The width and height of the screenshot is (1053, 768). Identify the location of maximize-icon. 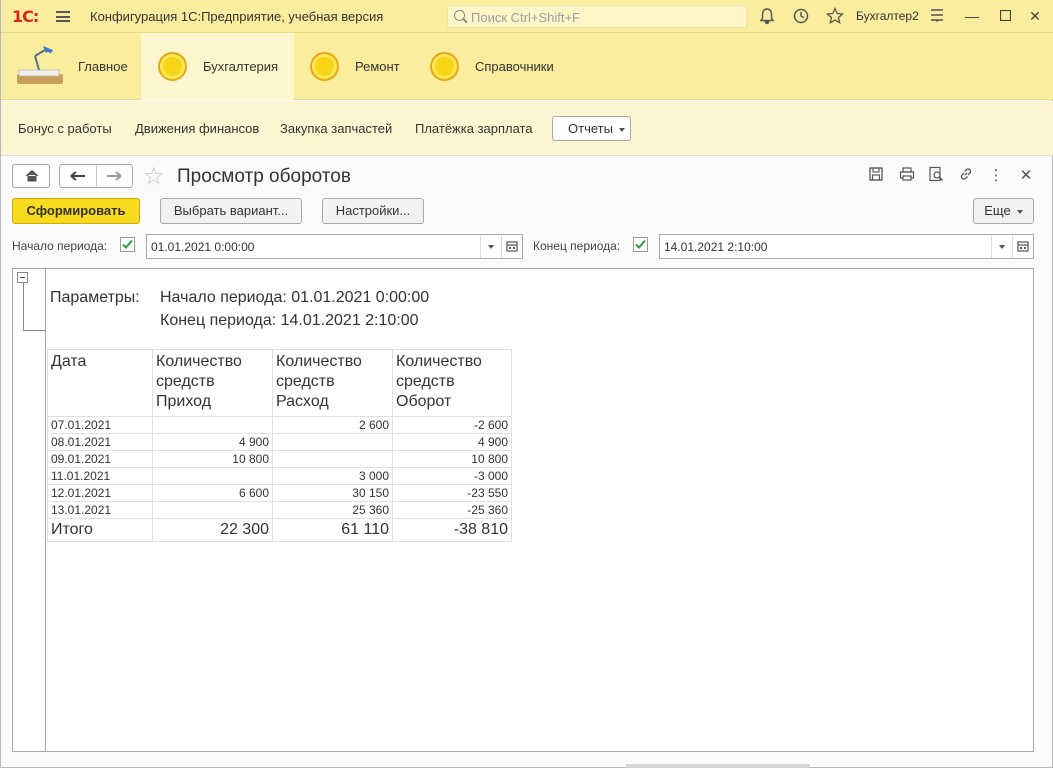
(1005, 16).